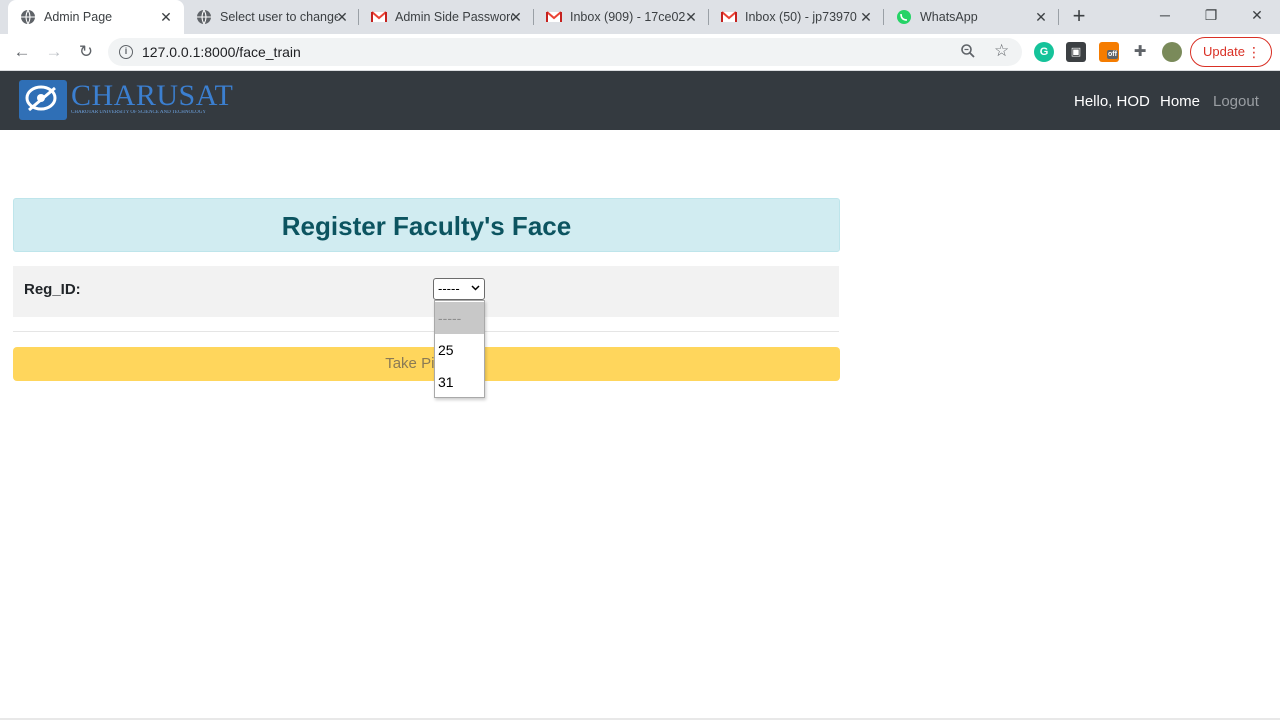  Describe the element at coordinates (949, 17) in the screenshot. I see `tab-title: WhatsApp` at that location.